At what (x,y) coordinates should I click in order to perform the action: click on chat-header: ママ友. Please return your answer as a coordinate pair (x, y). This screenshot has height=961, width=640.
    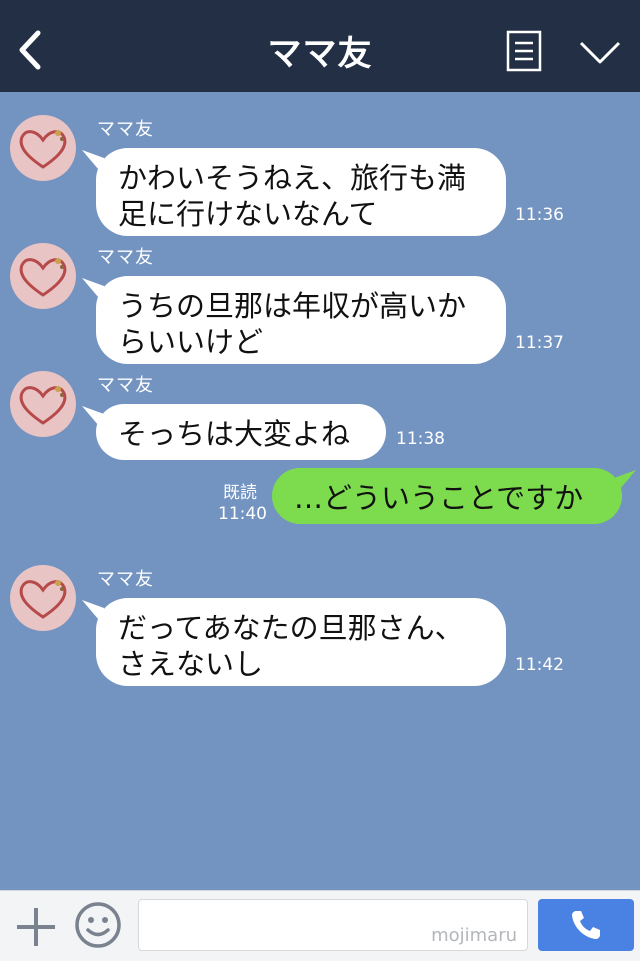
    Looking at the image, I should click on (320, 46).